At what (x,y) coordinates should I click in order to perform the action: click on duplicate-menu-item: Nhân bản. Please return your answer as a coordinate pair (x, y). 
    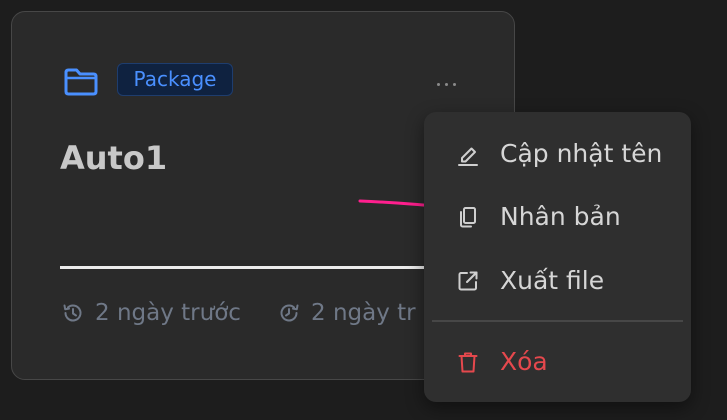
    Looking at the image, I should click on (557, 217).